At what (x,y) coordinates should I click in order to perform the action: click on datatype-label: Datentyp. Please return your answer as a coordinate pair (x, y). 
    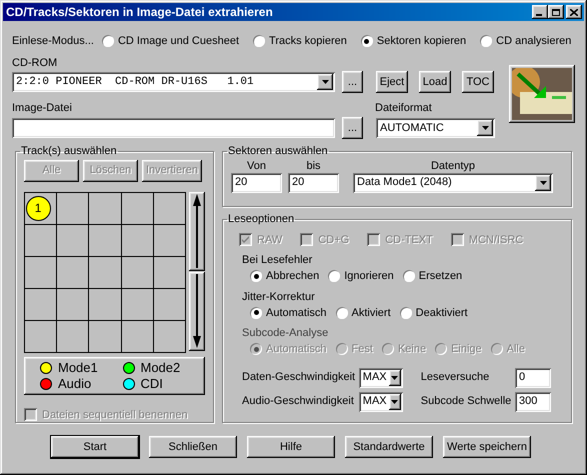
    Looking at the image, I should click on (453, 166).